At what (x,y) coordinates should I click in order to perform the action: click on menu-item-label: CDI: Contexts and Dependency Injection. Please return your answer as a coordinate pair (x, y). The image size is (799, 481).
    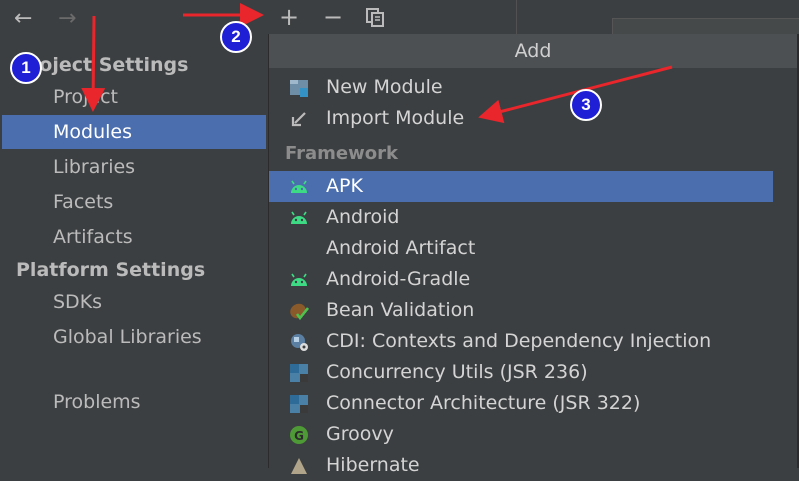
    Looking at the image, I should click on (519, 341).